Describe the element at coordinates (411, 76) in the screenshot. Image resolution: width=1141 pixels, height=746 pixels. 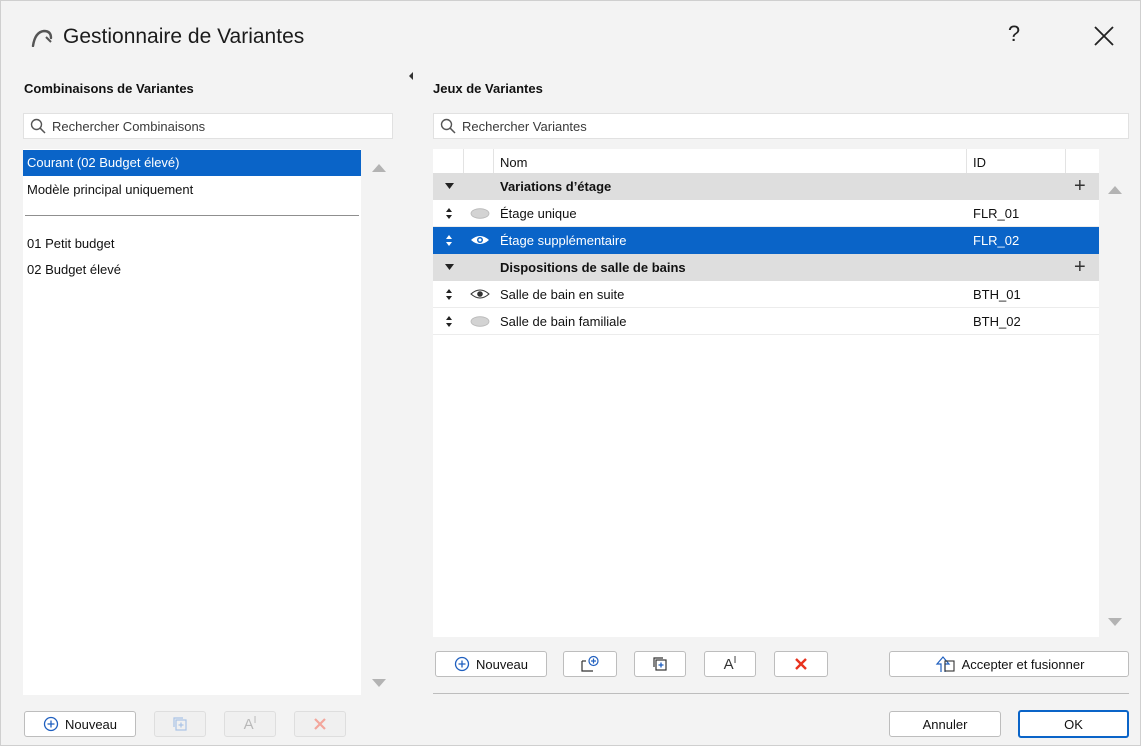
I see `collapse-panel-icon` at that location.